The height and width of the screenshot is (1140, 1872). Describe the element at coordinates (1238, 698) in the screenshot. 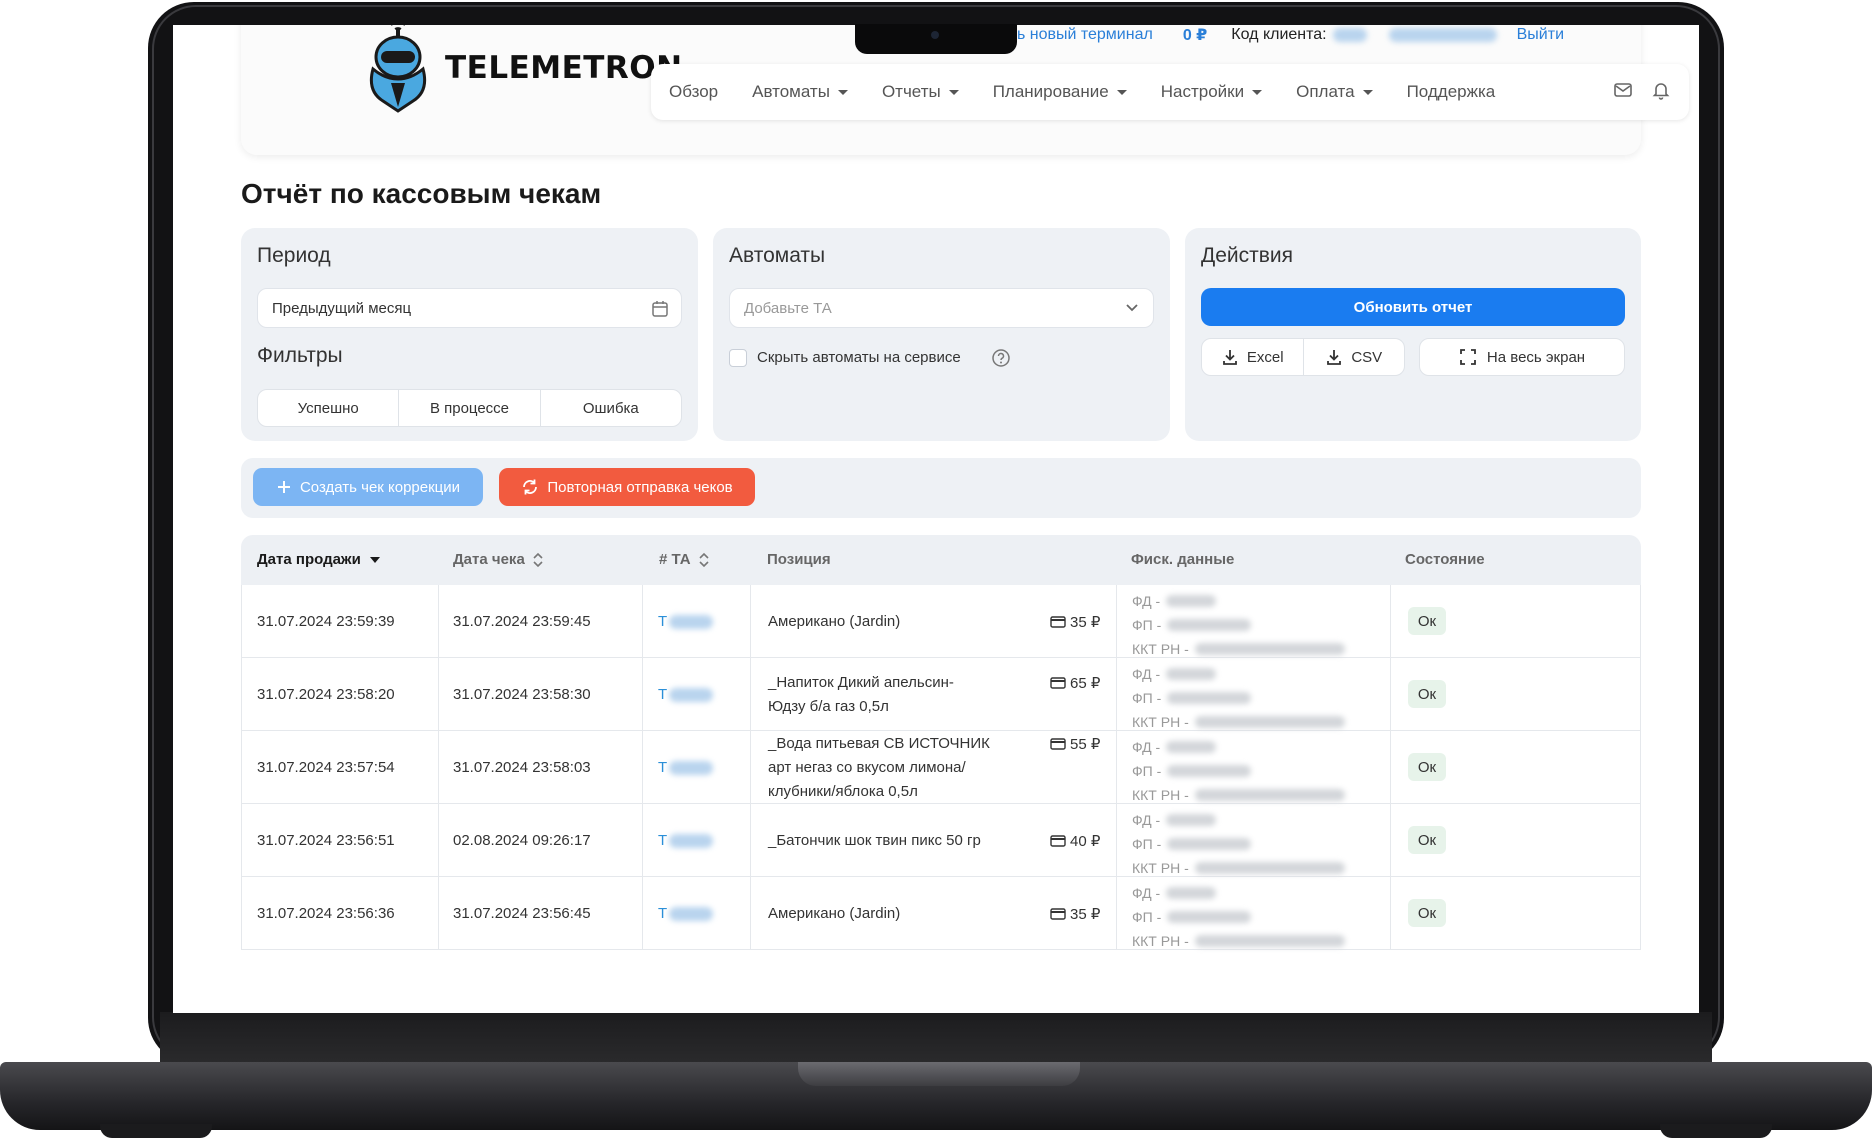

I see `fiscal-data: ФД - ФП - ККТ РН -` at that location.